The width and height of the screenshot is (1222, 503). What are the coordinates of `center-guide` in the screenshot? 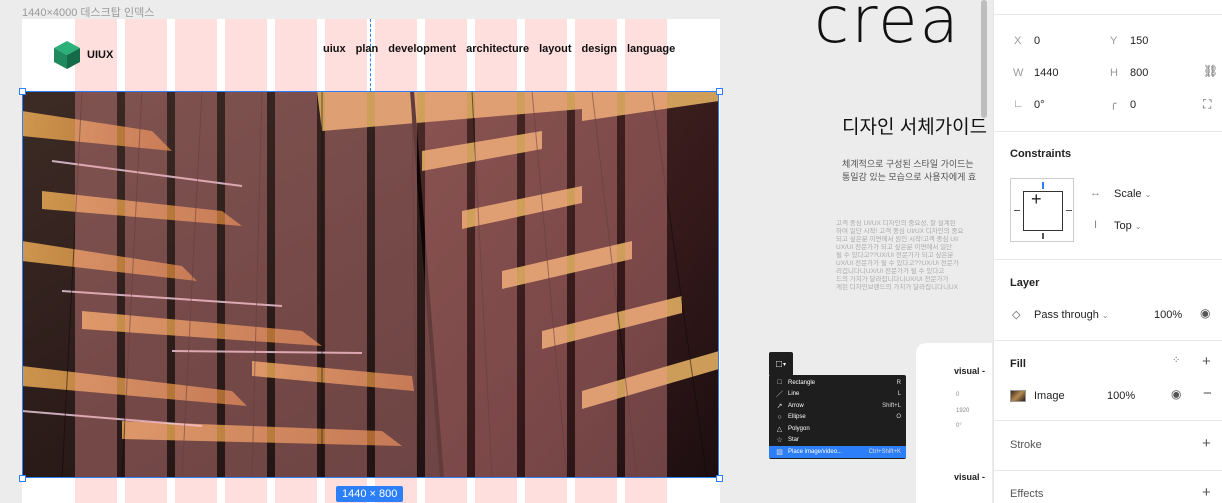 It's located at (370, 55).